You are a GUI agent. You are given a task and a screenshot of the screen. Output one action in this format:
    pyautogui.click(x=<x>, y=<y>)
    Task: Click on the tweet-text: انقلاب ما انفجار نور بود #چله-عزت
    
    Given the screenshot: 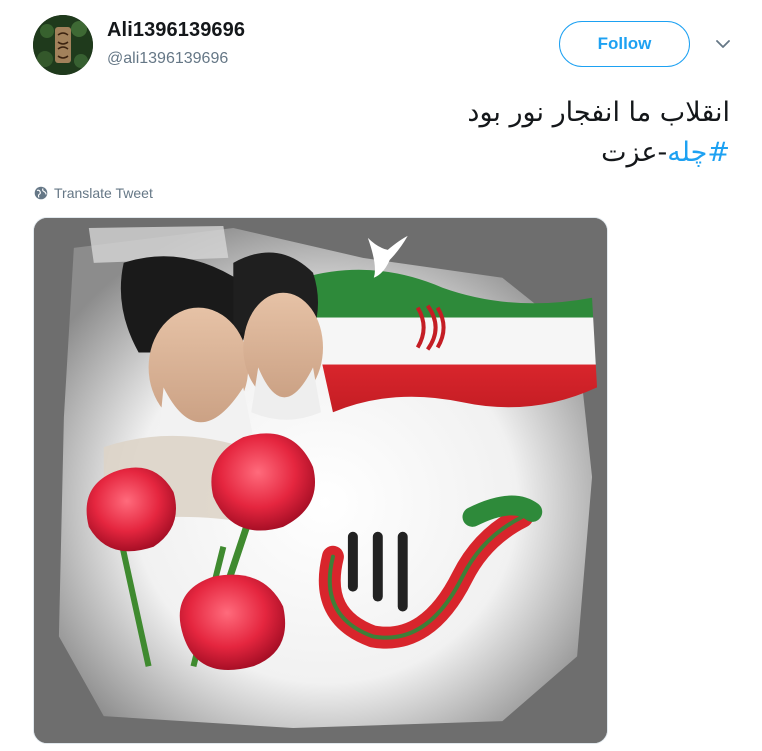 What is the action you would take?
    pyautogui.click(x=430, y=133)
    